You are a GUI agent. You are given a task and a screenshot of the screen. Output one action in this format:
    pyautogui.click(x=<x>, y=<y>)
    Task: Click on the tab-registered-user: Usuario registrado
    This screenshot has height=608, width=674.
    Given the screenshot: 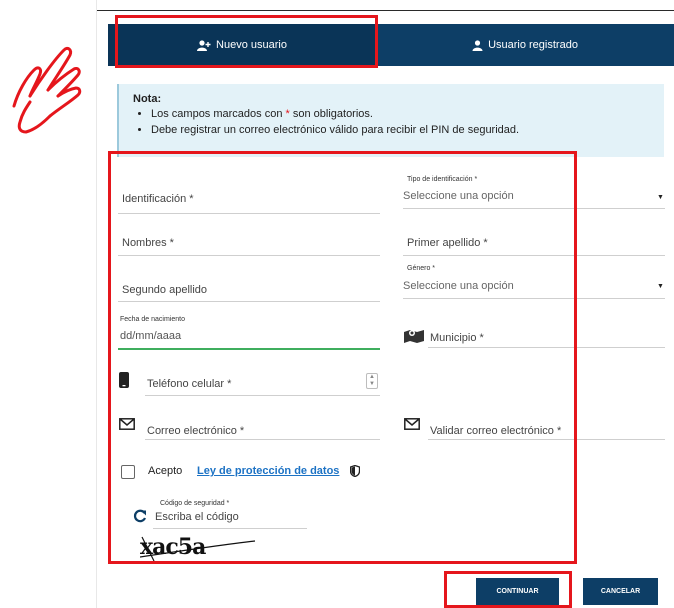 What is the action you would take?
    pyautogui.click(x=525, y=45)
    